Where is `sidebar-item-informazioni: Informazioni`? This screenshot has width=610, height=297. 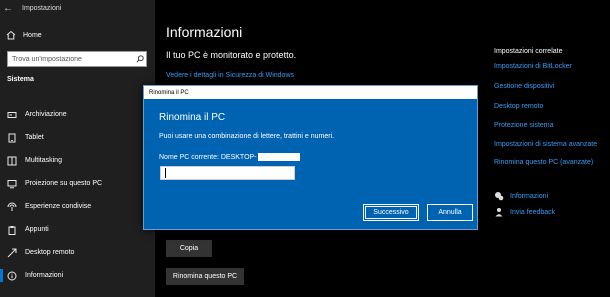 sidebar-item-informazioni: Informazioni is located at coordinates (77, 275).